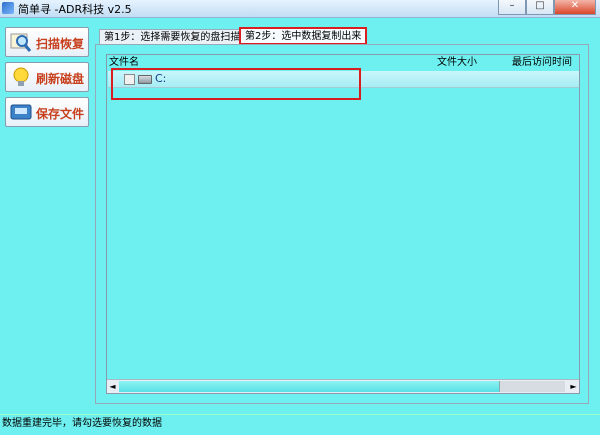 The width and height of the screenshot is (600, 435). What do you see at coordinates (309, 386) in the screenshot?
I see `scroll-thumb` at bounding box center [309, 386].